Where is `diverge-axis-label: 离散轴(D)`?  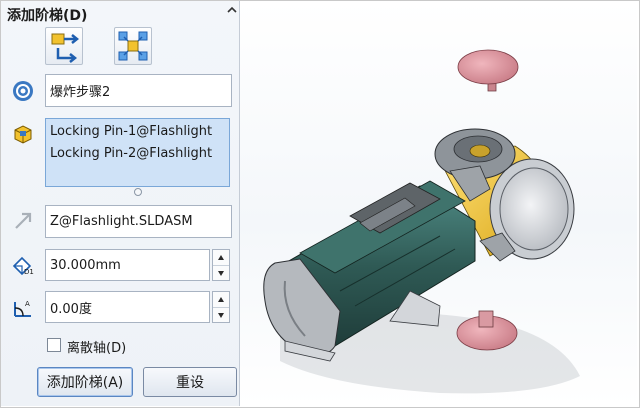 diverge-axis-label: 离散轴(D) is located at coordinates (97, 348).